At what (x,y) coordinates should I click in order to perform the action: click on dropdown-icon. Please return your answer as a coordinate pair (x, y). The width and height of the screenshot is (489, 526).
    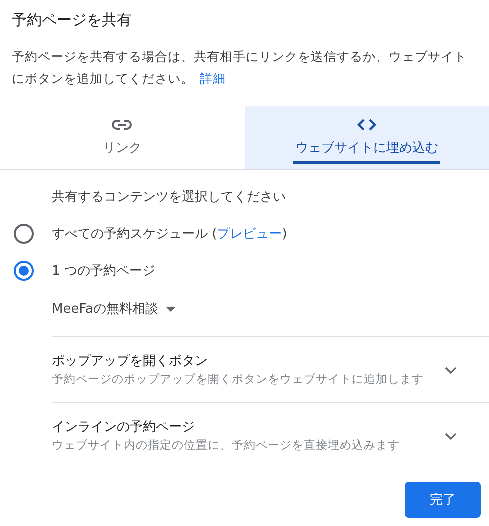
    Looking at the image, I should click on (171, 309).